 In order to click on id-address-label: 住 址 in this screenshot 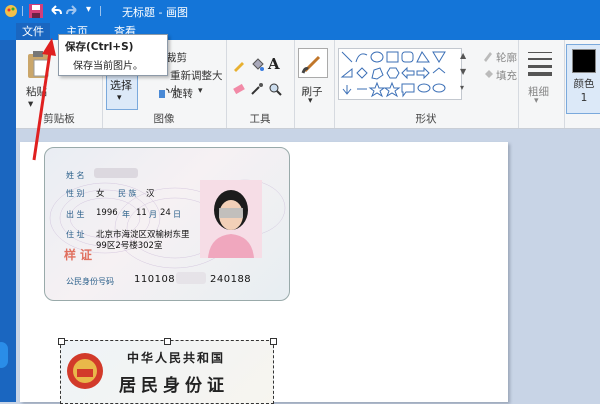, I will do `click(75, 234)`.